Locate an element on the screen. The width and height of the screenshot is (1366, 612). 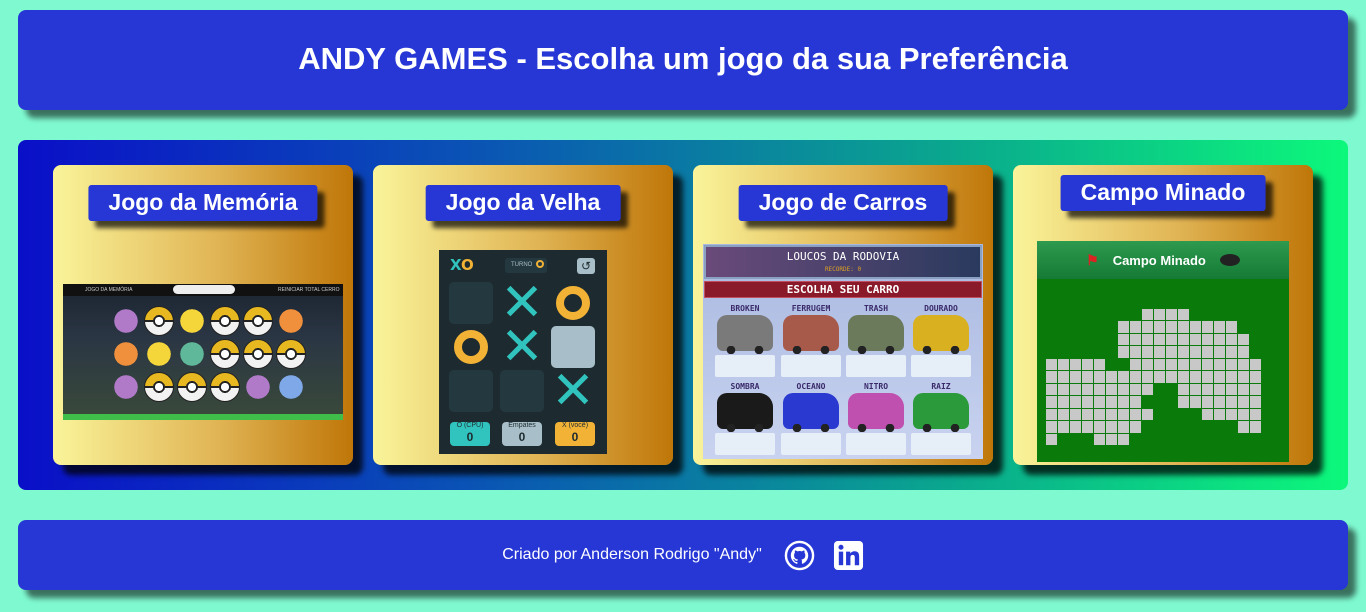
turn-o-icon is located at coordinates (540, 264).